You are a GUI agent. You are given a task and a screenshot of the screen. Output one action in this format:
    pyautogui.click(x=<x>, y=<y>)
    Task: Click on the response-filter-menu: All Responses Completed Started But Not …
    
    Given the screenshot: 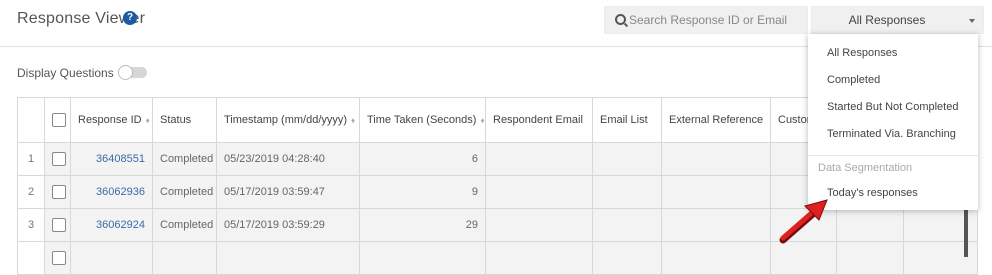 What is the action you would take?
    pyautogui.click(x=893, y=122)
    